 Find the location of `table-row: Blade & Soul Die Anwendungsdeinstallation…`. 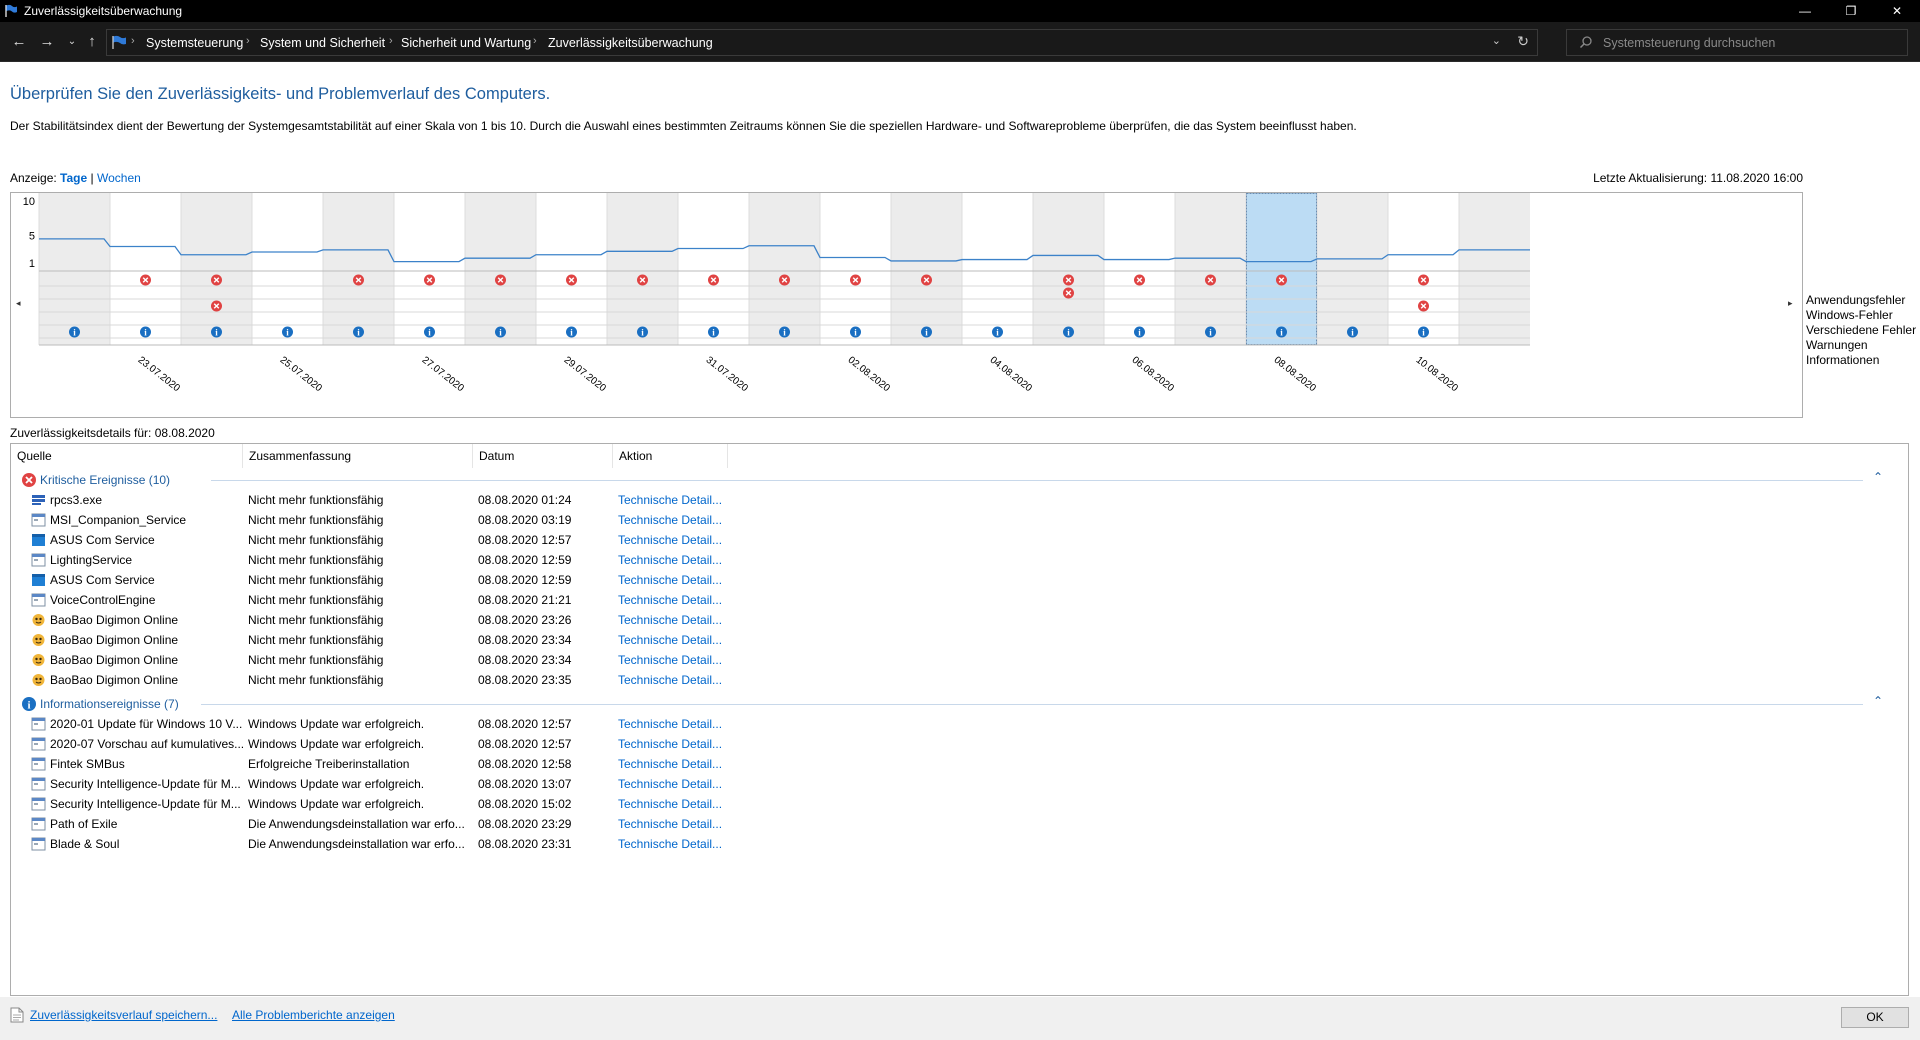

table-row: Blade & Soul Die Anwendungsdeinstallation… is located at coordinates (381, 844).